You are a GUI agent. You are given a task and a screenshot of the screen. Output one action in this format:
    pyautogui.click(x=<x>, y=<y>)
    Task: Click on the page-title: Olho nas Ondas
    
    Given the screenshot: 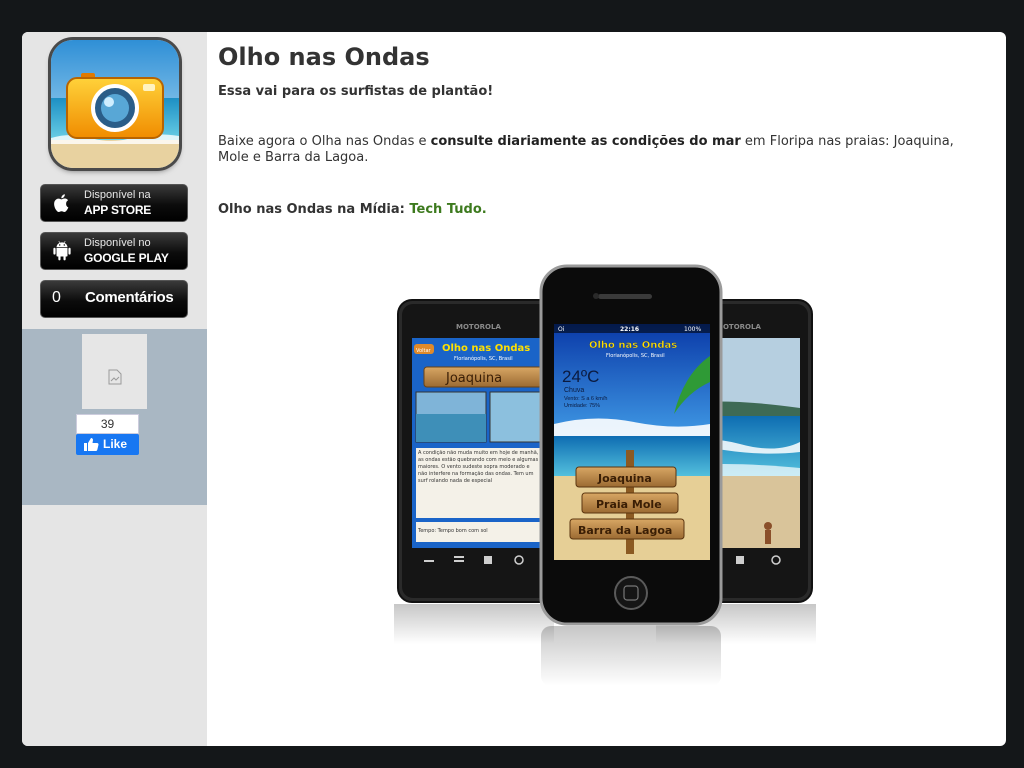 What is the action you would take?
    pyautogui.click(x=324, y=57)
    